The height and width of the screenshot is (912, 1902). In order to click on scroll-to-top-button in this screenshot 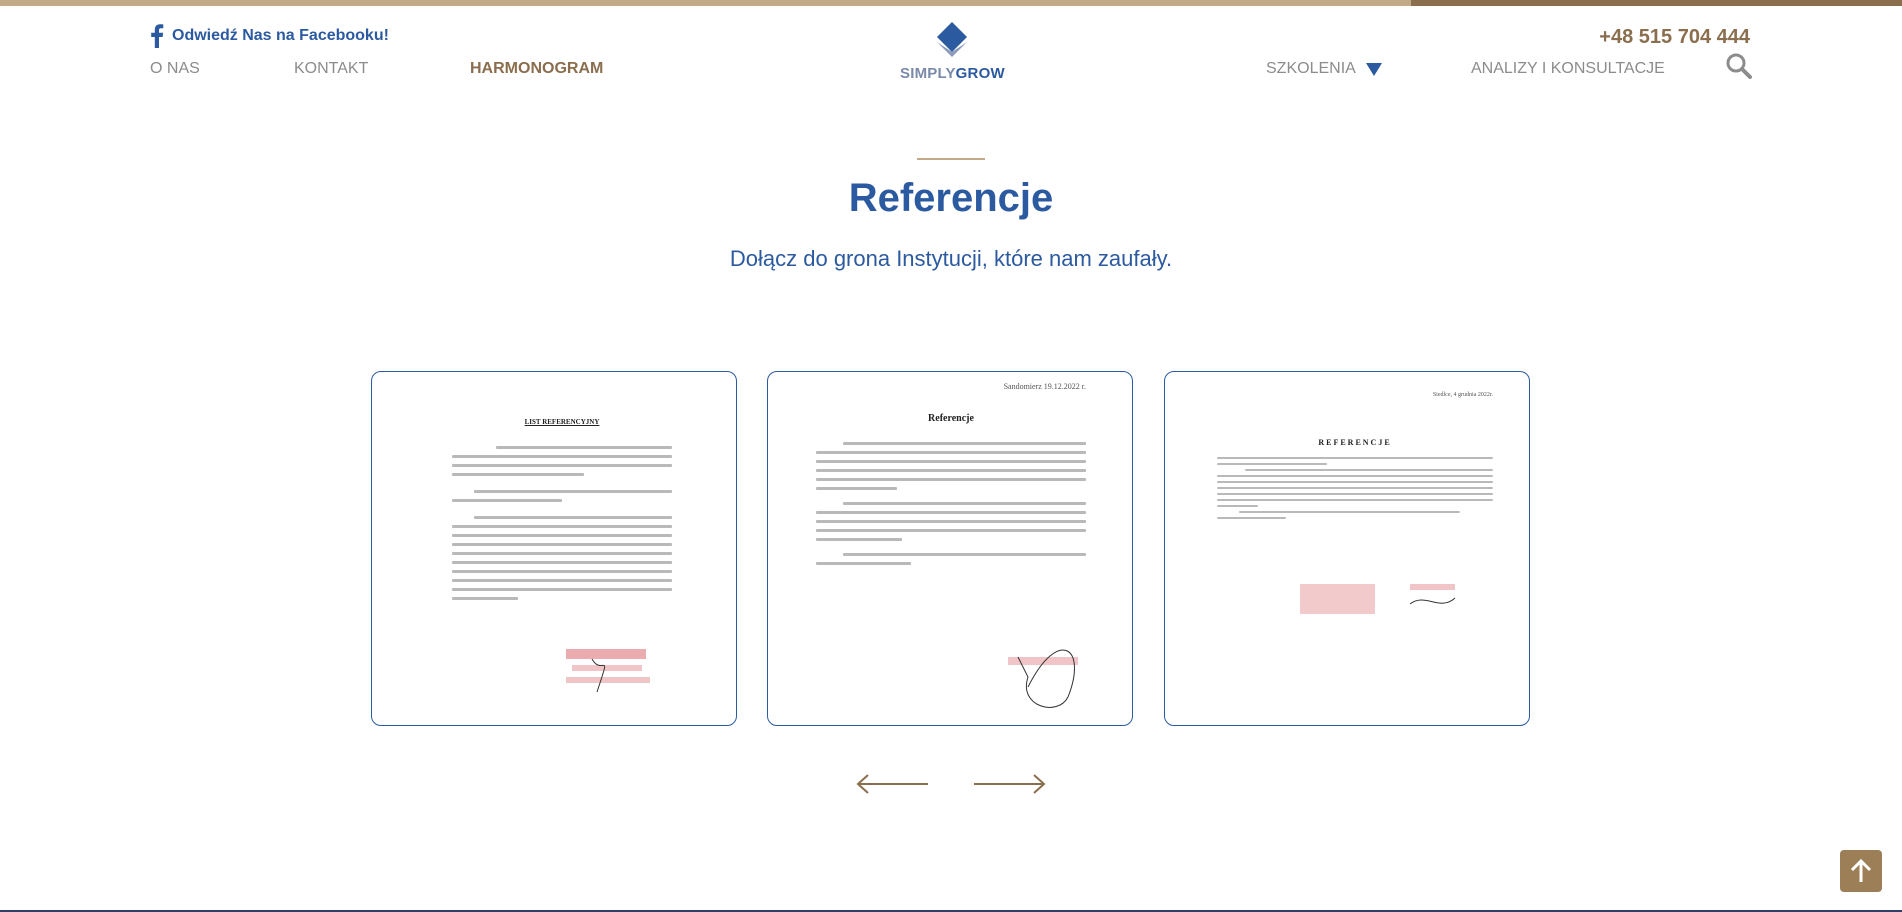, I will do `click(1861, 871)`.